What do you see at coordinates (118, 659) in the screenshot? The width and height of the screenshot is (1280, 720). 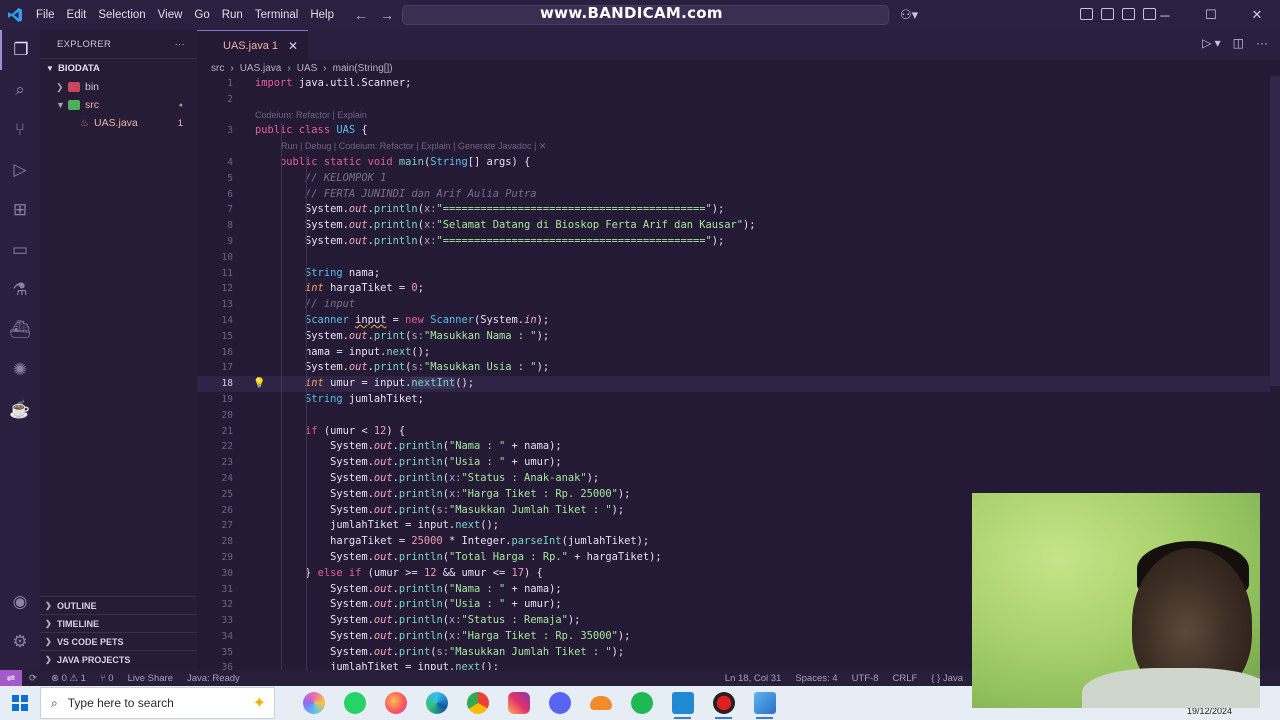 I see `section-java-projects: ❯ JAVA PROJECTS` at bounding box center [118, 659].